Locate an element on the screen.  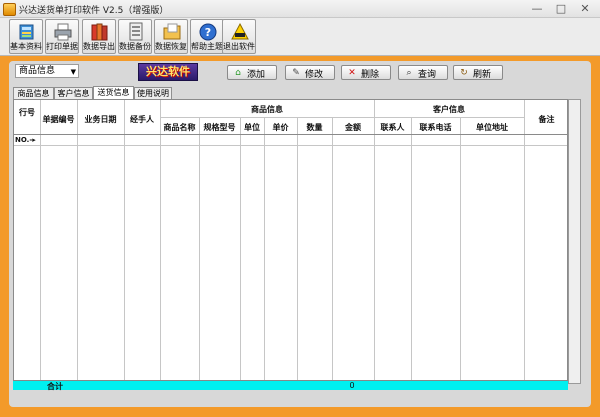
col-spec: 规格型号 is located at coordinates (219, 127).